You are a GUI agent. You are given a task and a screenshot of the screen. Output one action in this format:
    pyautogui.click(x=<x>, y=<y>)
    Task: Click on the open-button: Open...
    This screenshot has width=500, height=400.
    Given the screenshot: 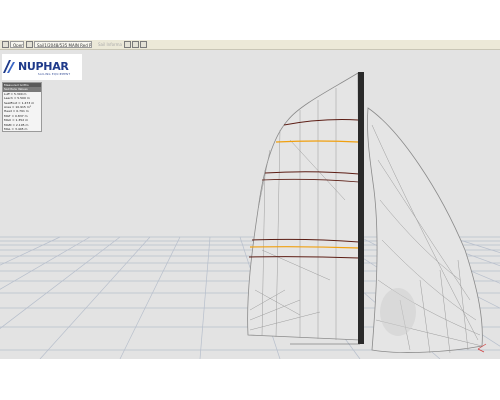 What is the action you would take?
    pyautogui.click(x=17, y=44)
    